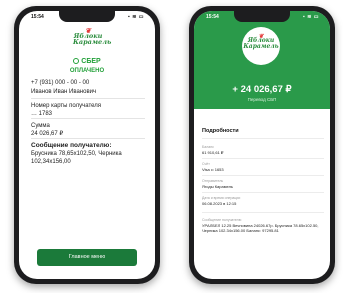  What do you see at coordinates (60, 83) in the screenshot?
I see `recipient-phone: +7 (931) 000 - 00 - 00` at bounding box center [60, 83].